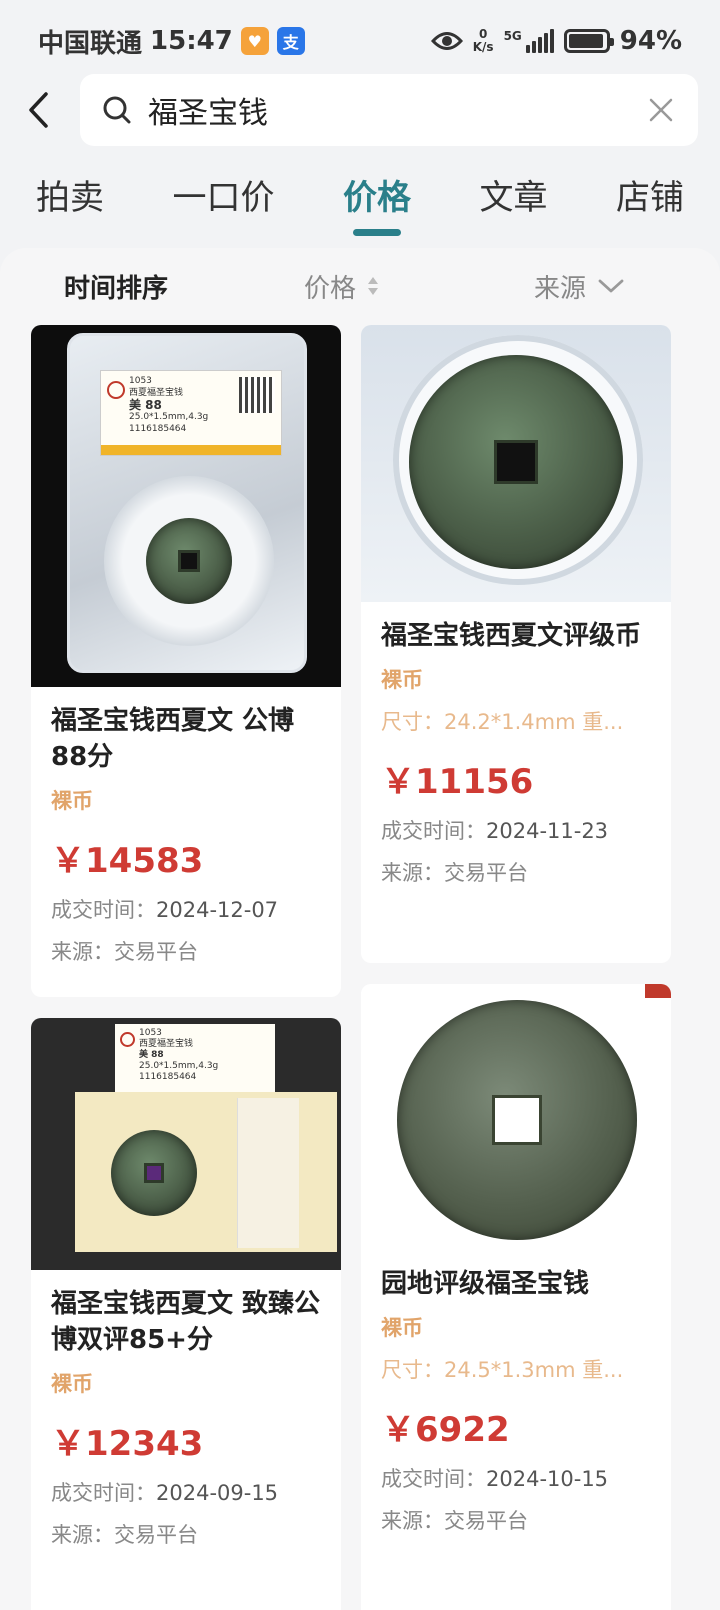 The image size is (720, 1610). I want to click on network-speed: 0 K/s, so click(483, 41).